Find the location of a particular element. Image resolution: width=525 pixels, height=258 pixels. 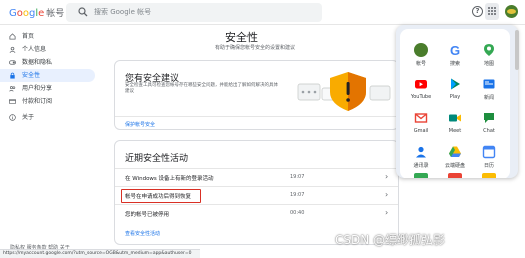

apps-grid-icon is located at coordinates (492, 11).